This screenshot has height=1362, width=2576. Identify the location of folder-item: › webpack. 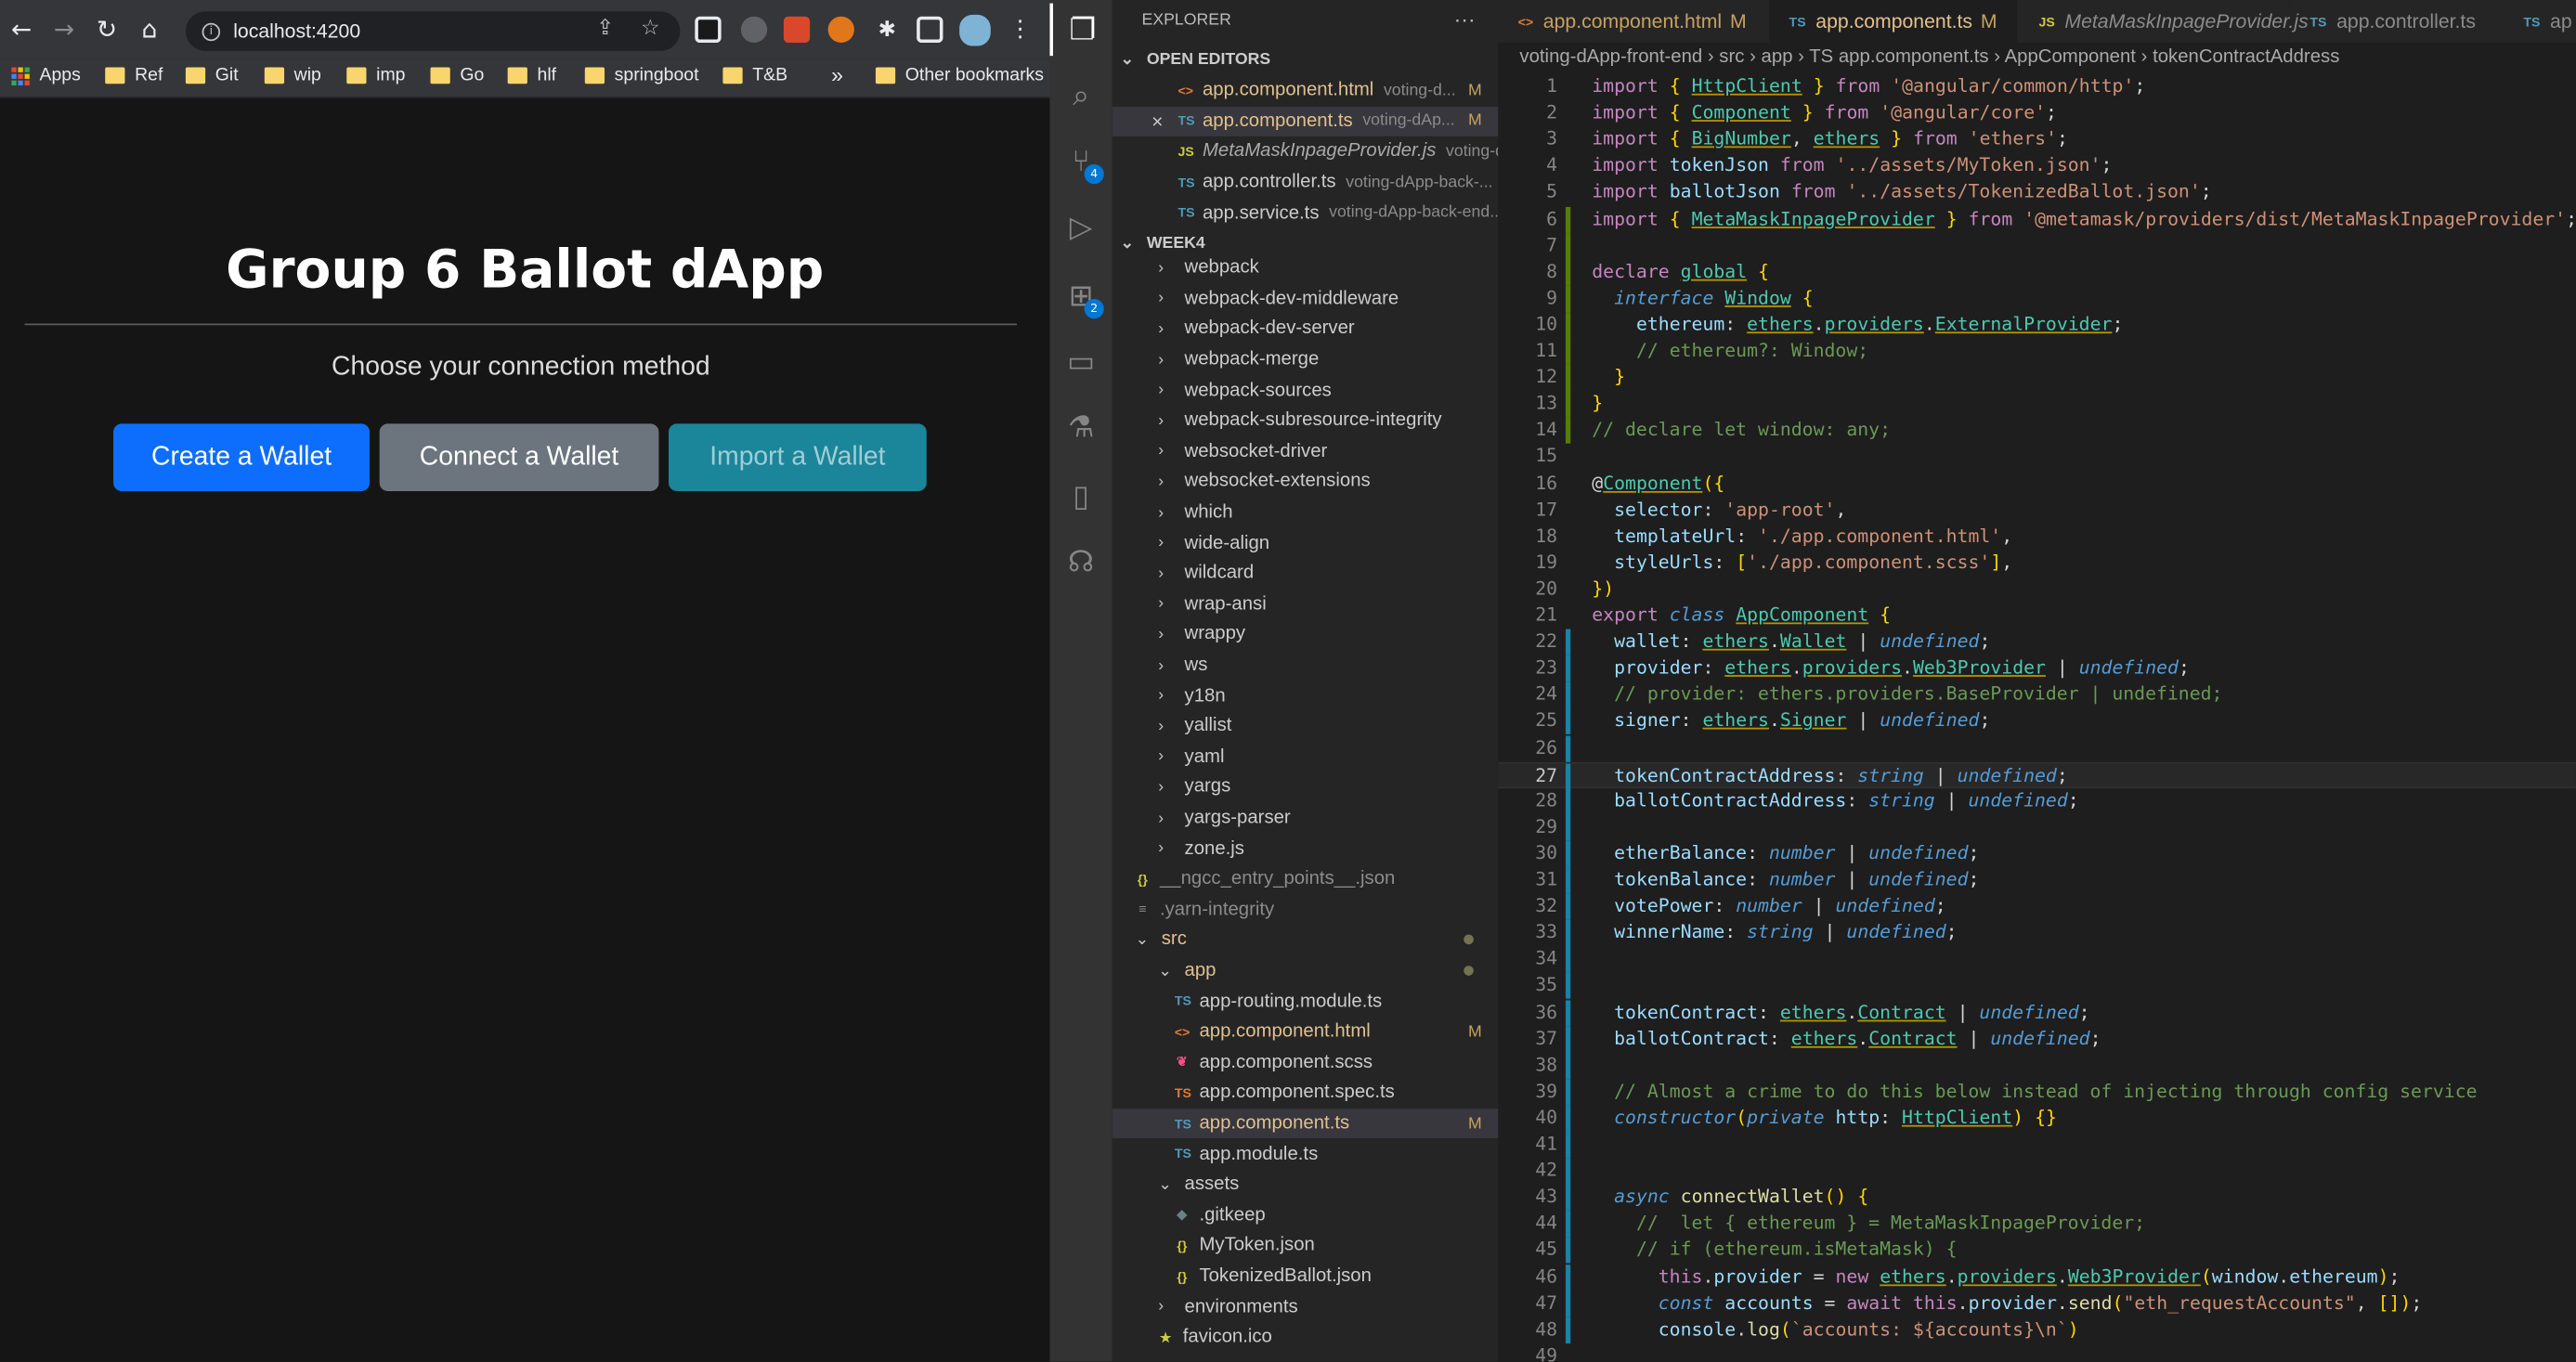
(1305, 268).